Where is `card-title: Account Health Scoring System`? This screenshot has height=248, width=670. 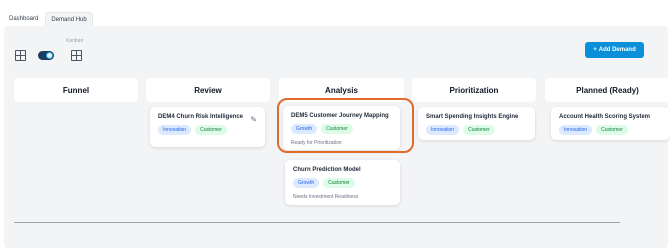 card-title: Account Health Scoring System is located at coordinates (605, 117).